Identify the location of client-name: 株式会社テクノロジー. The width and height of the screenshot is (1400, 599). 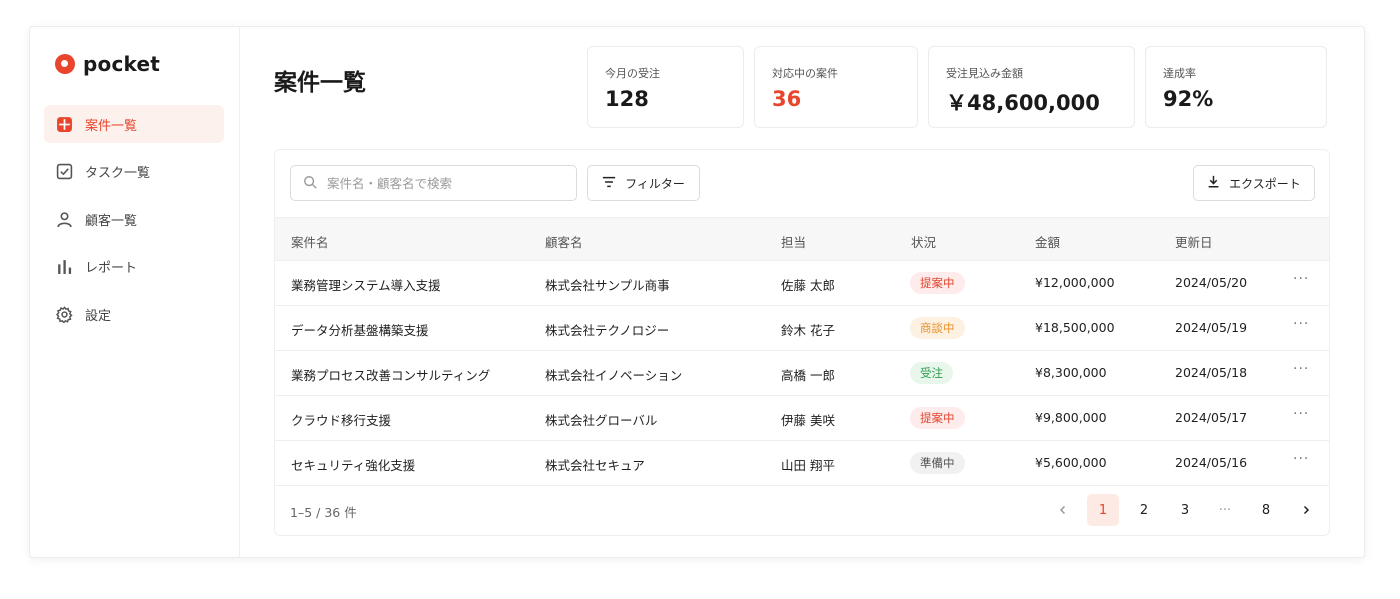
(607, 330).